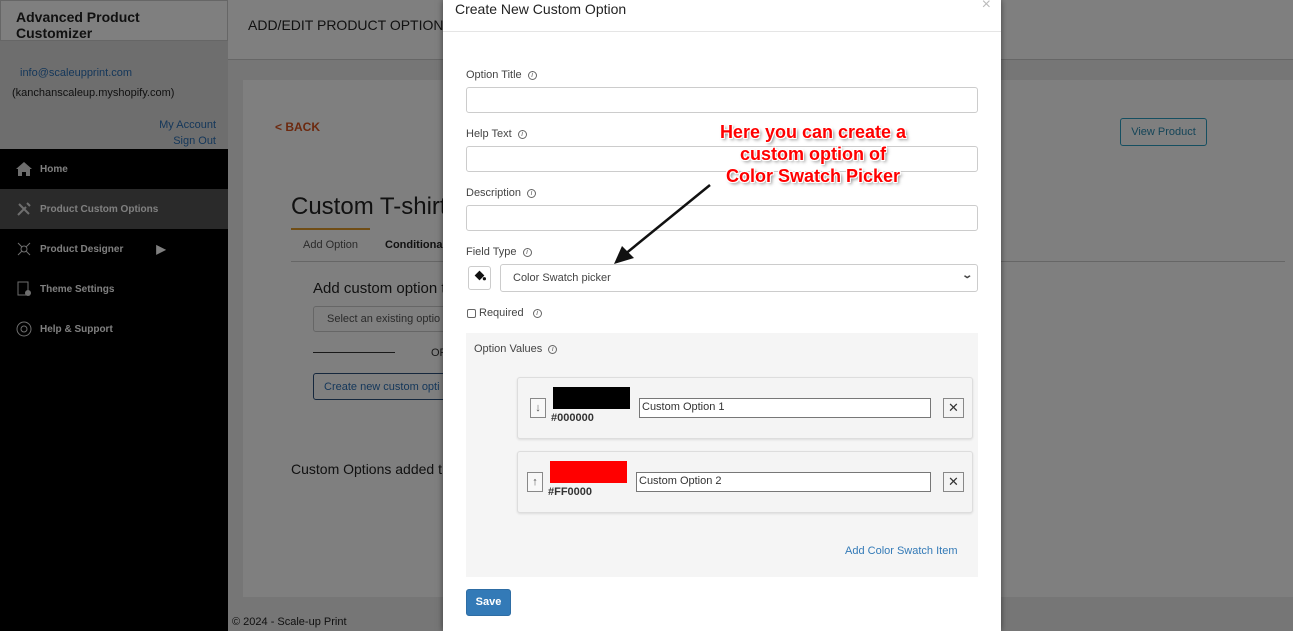 This screenshot has width=1293, height=631. I want to click on swatch-row: ↓ #000000 Custom Option 1 ✕, so click(745, 408).